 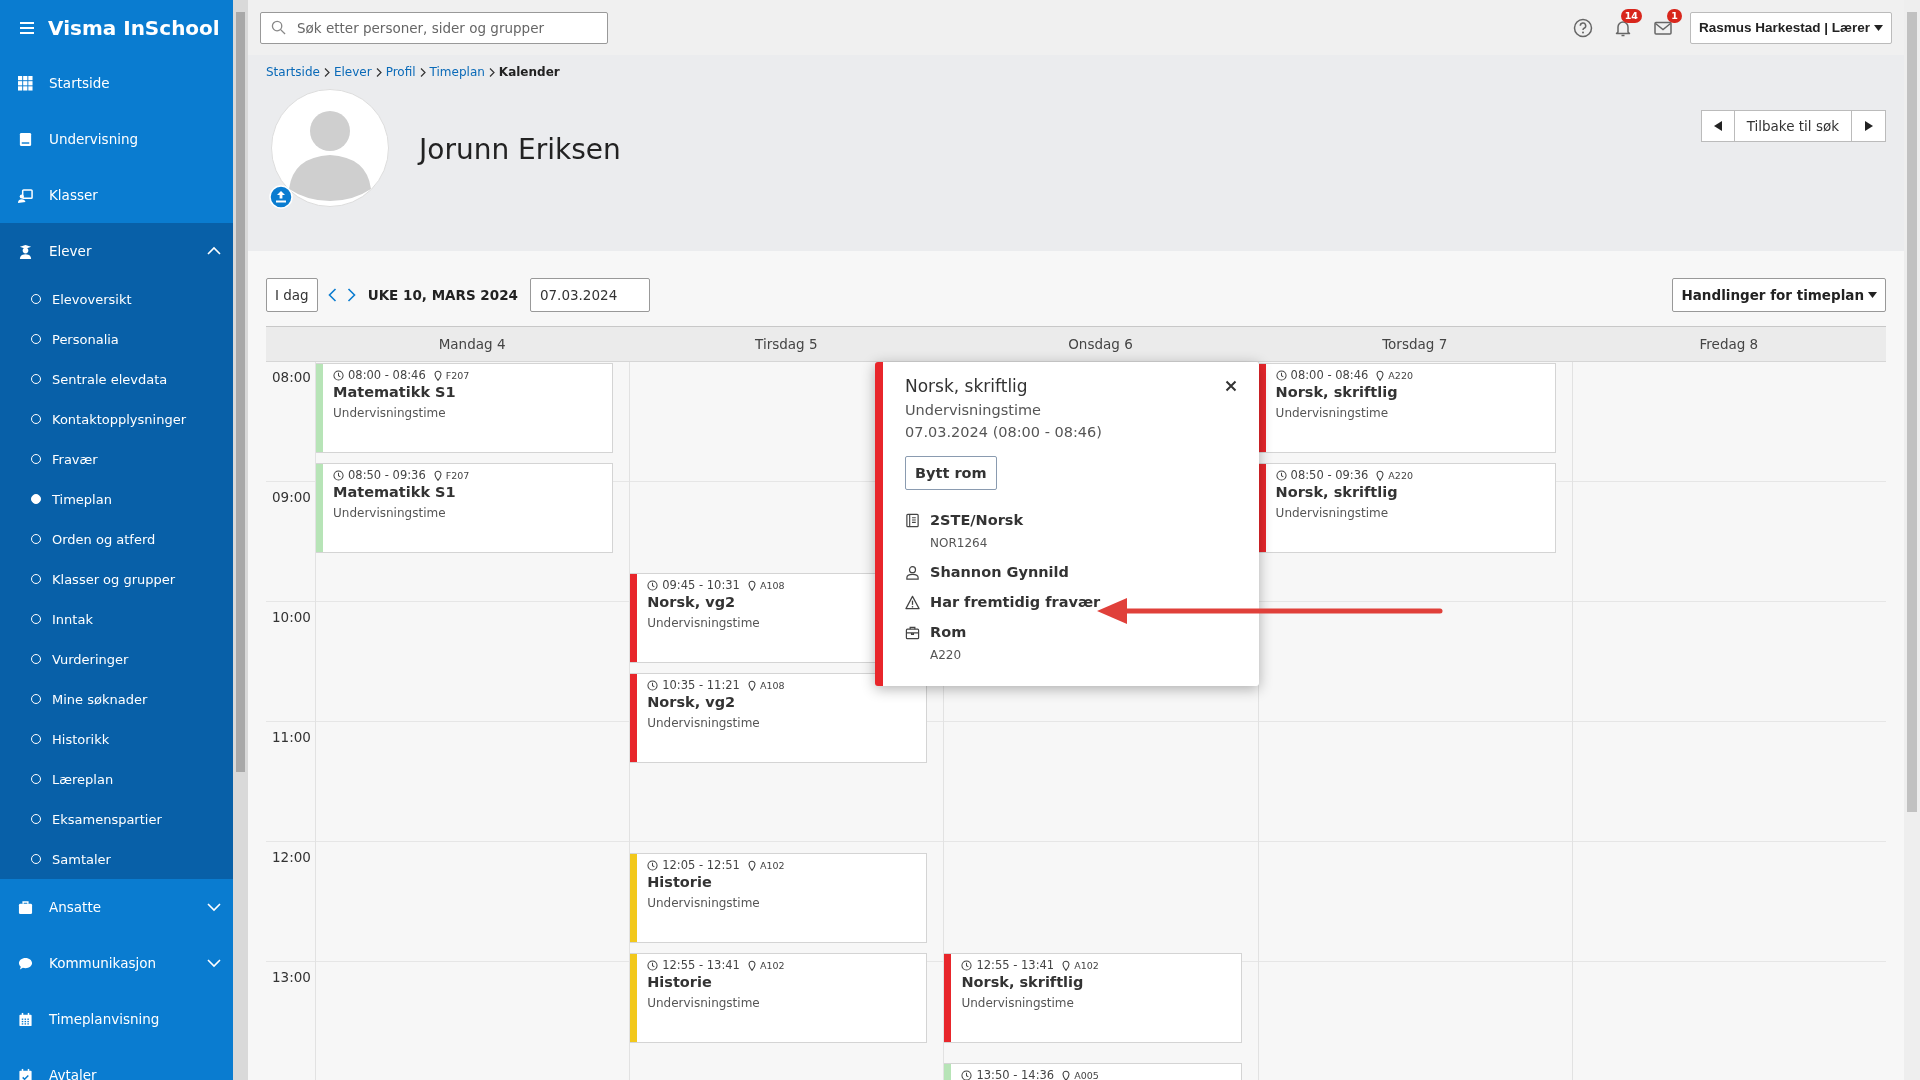 What do you see at coordinates (966, 386) in the screenshot?
I see `popup-title: Norsk, skriftlig` at bounding box center [966, 386].